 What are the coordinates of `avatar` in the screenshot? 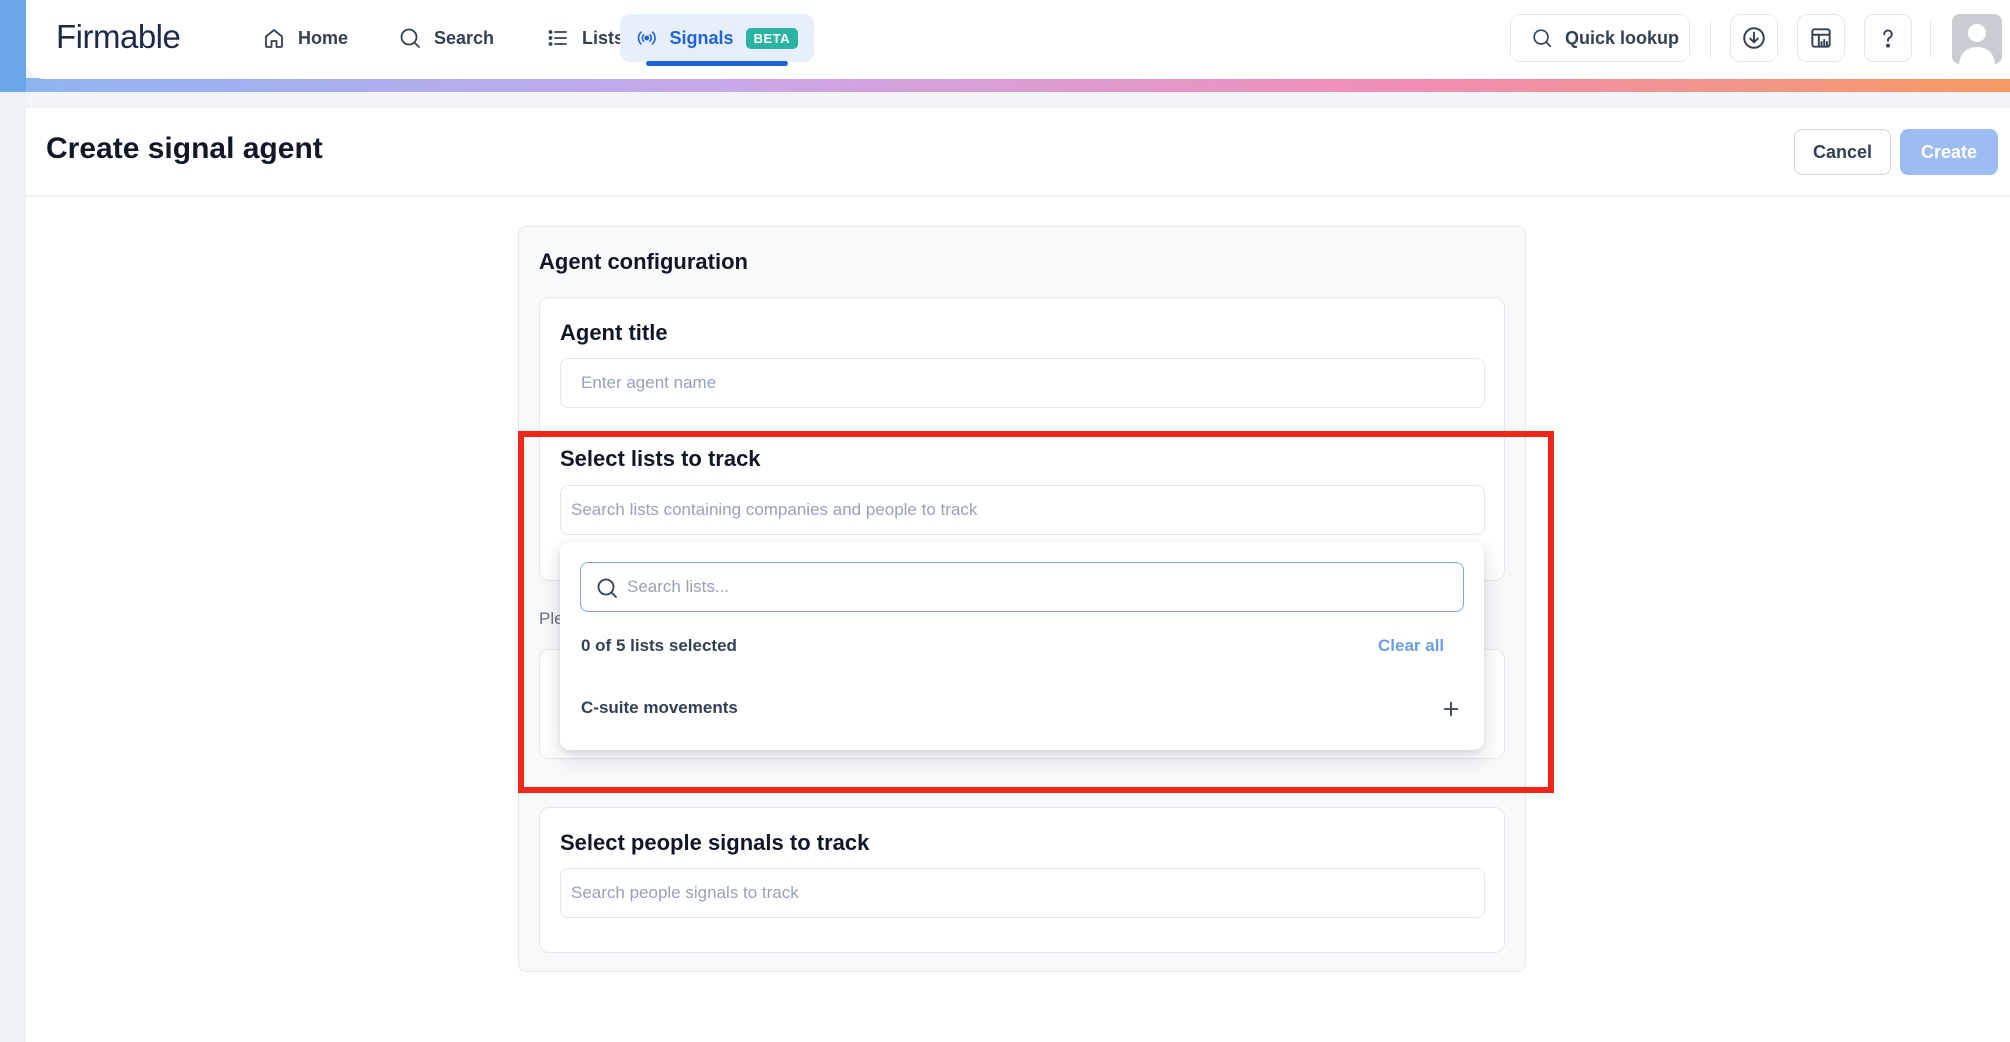 It's located at (1977, 39).